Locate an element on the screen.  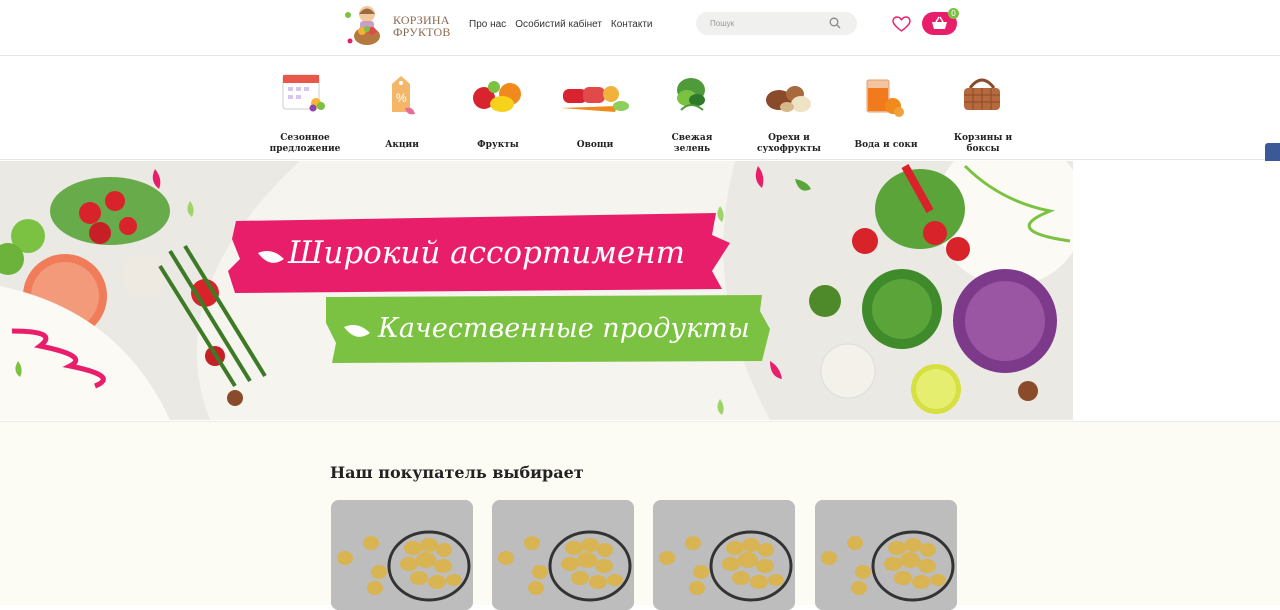
category-seasonal: Сезонное предложение is located at coordinates (305, 108).